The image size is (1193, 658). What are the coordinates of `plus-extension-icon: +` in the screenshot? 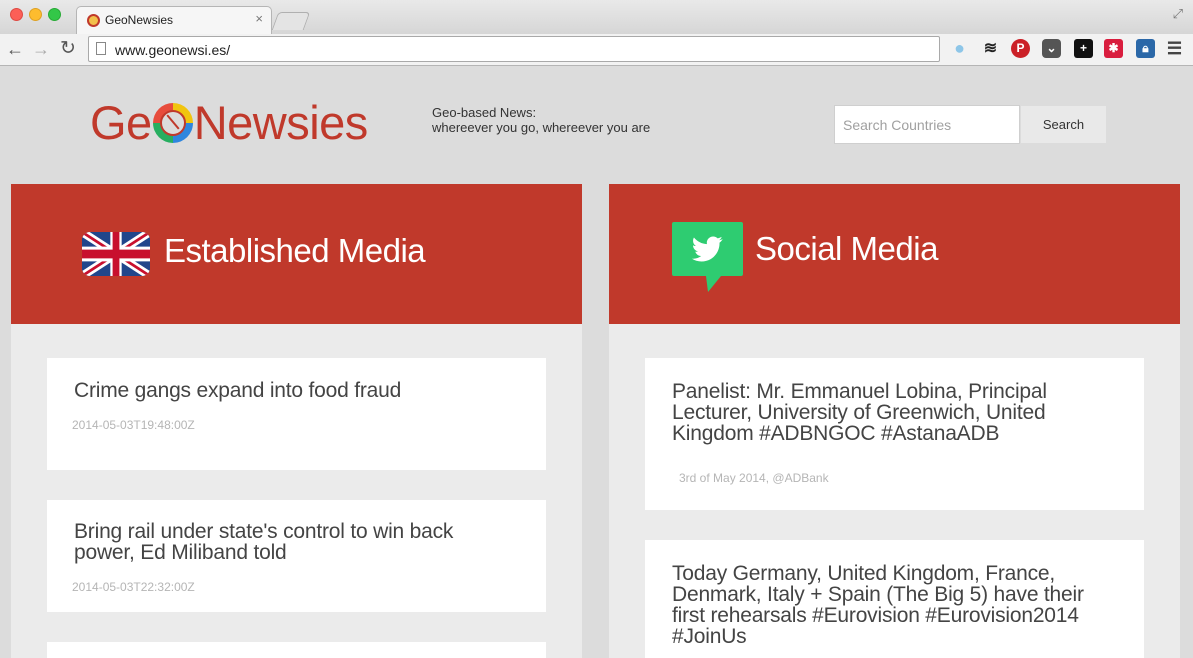 It's located at (1083, 48).